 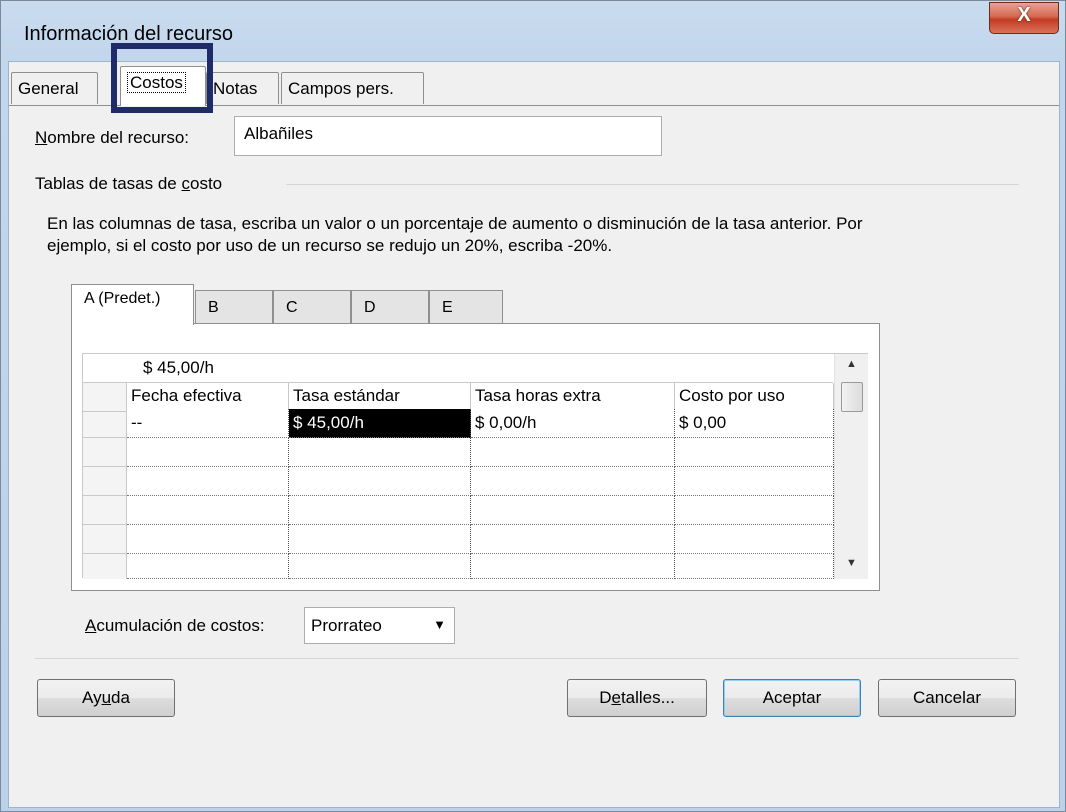 What do you see at coordinates (122, 298) in the screenshot?
I see `rate-tab-a-label: A (Predet.)` at bounding box center [122, 298].